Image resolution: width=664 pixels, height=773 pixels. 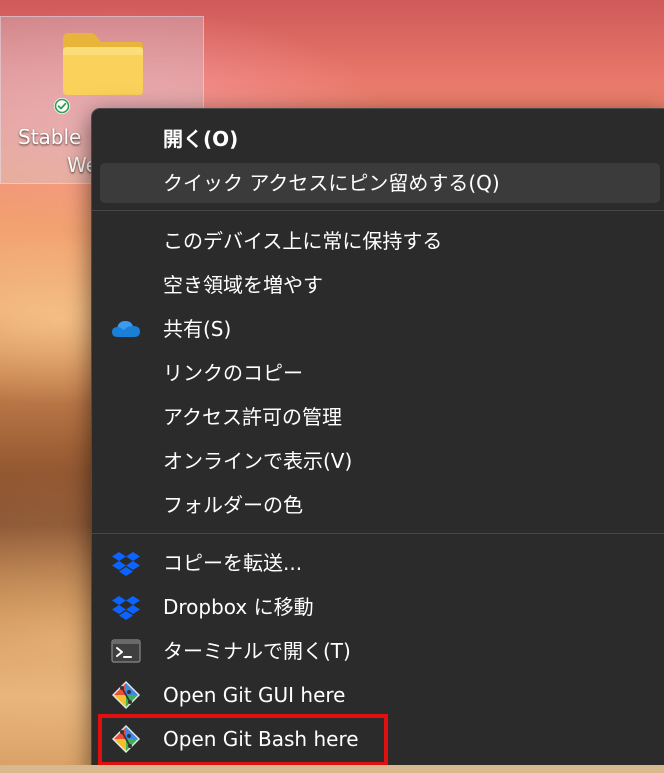 I want to click on menu-item-label: Dropbox に移動, so click(x=238, y=607).